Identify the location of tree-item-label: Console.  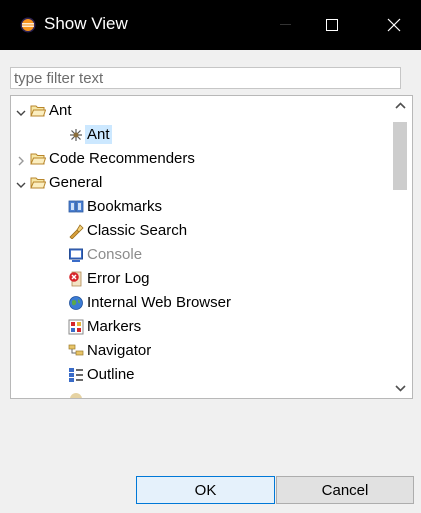
(115, 254).